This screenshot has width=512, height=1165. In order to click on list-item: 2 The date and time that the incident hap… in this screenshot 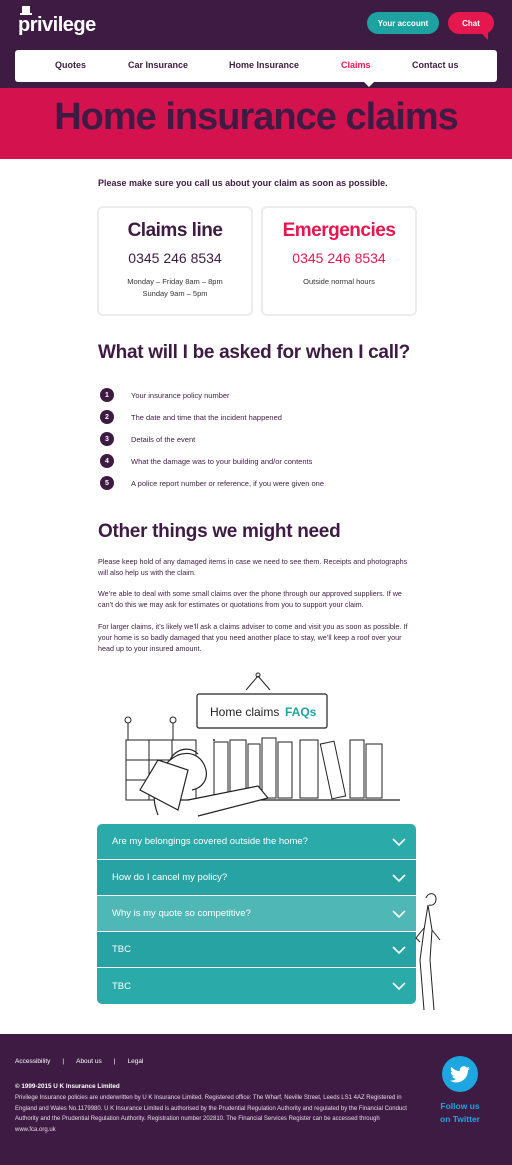, I will do `click(212, 417)`.